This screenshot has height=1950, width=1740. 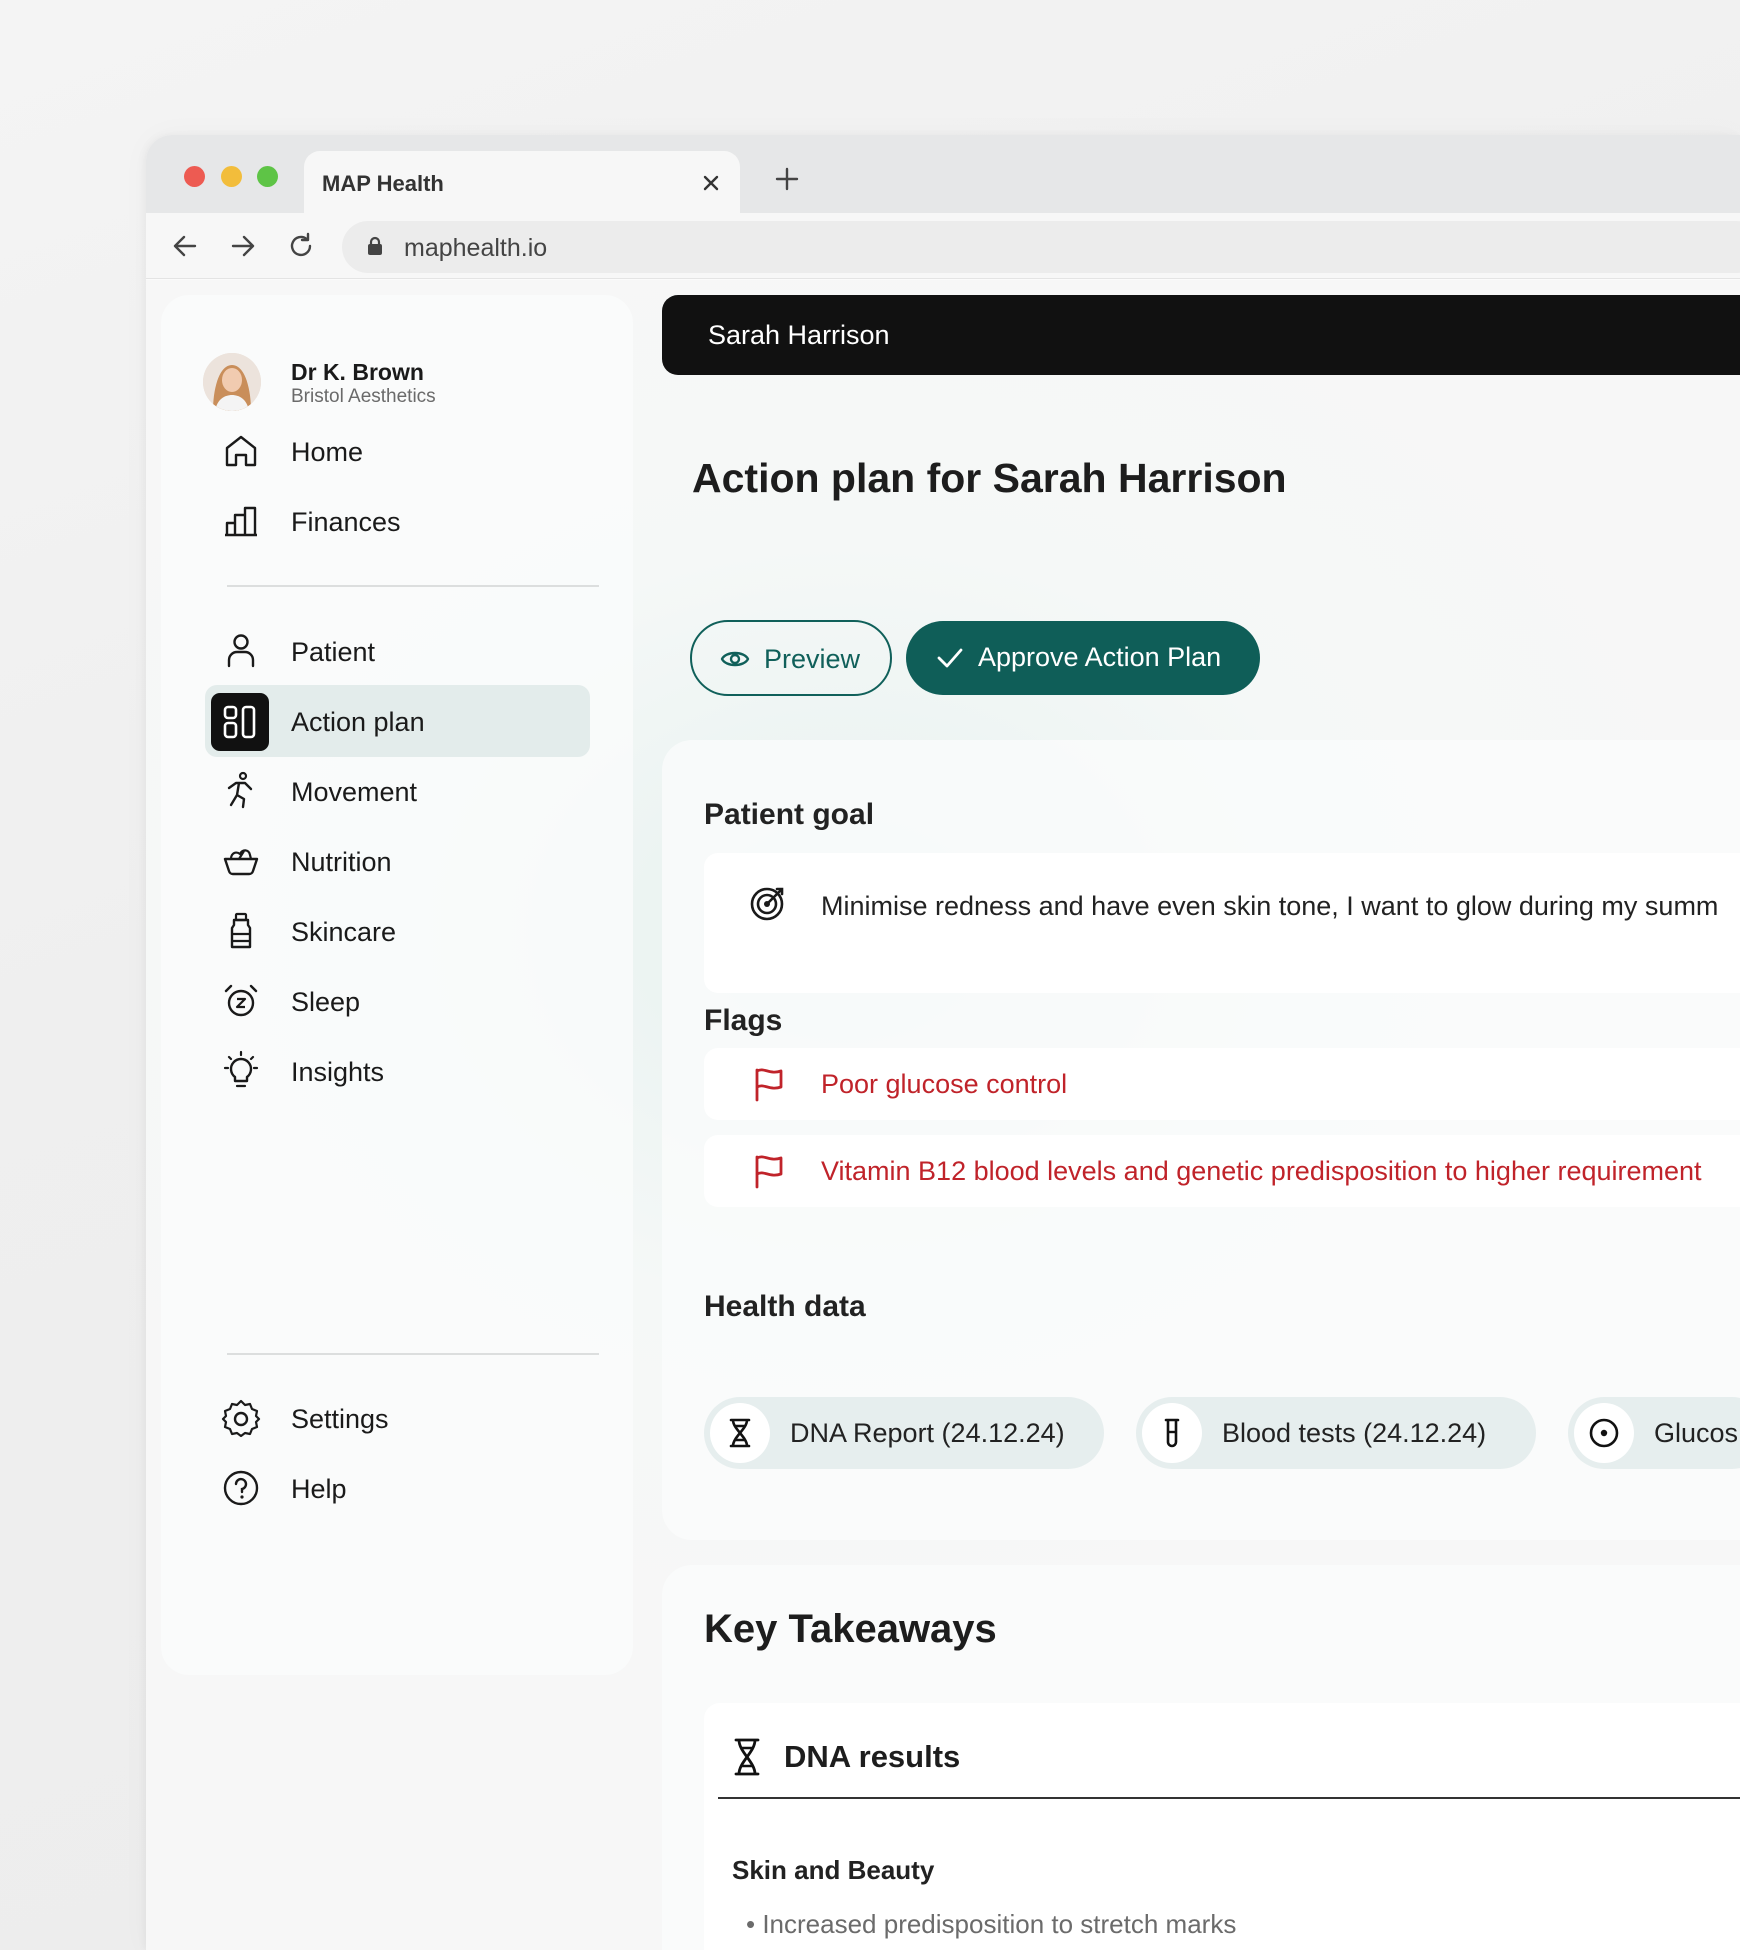 What do you see at coordinates (326, 1002) in the screenshot?
I see `sidebar-item-label: Sleep` at bounding box center [326, 1002].